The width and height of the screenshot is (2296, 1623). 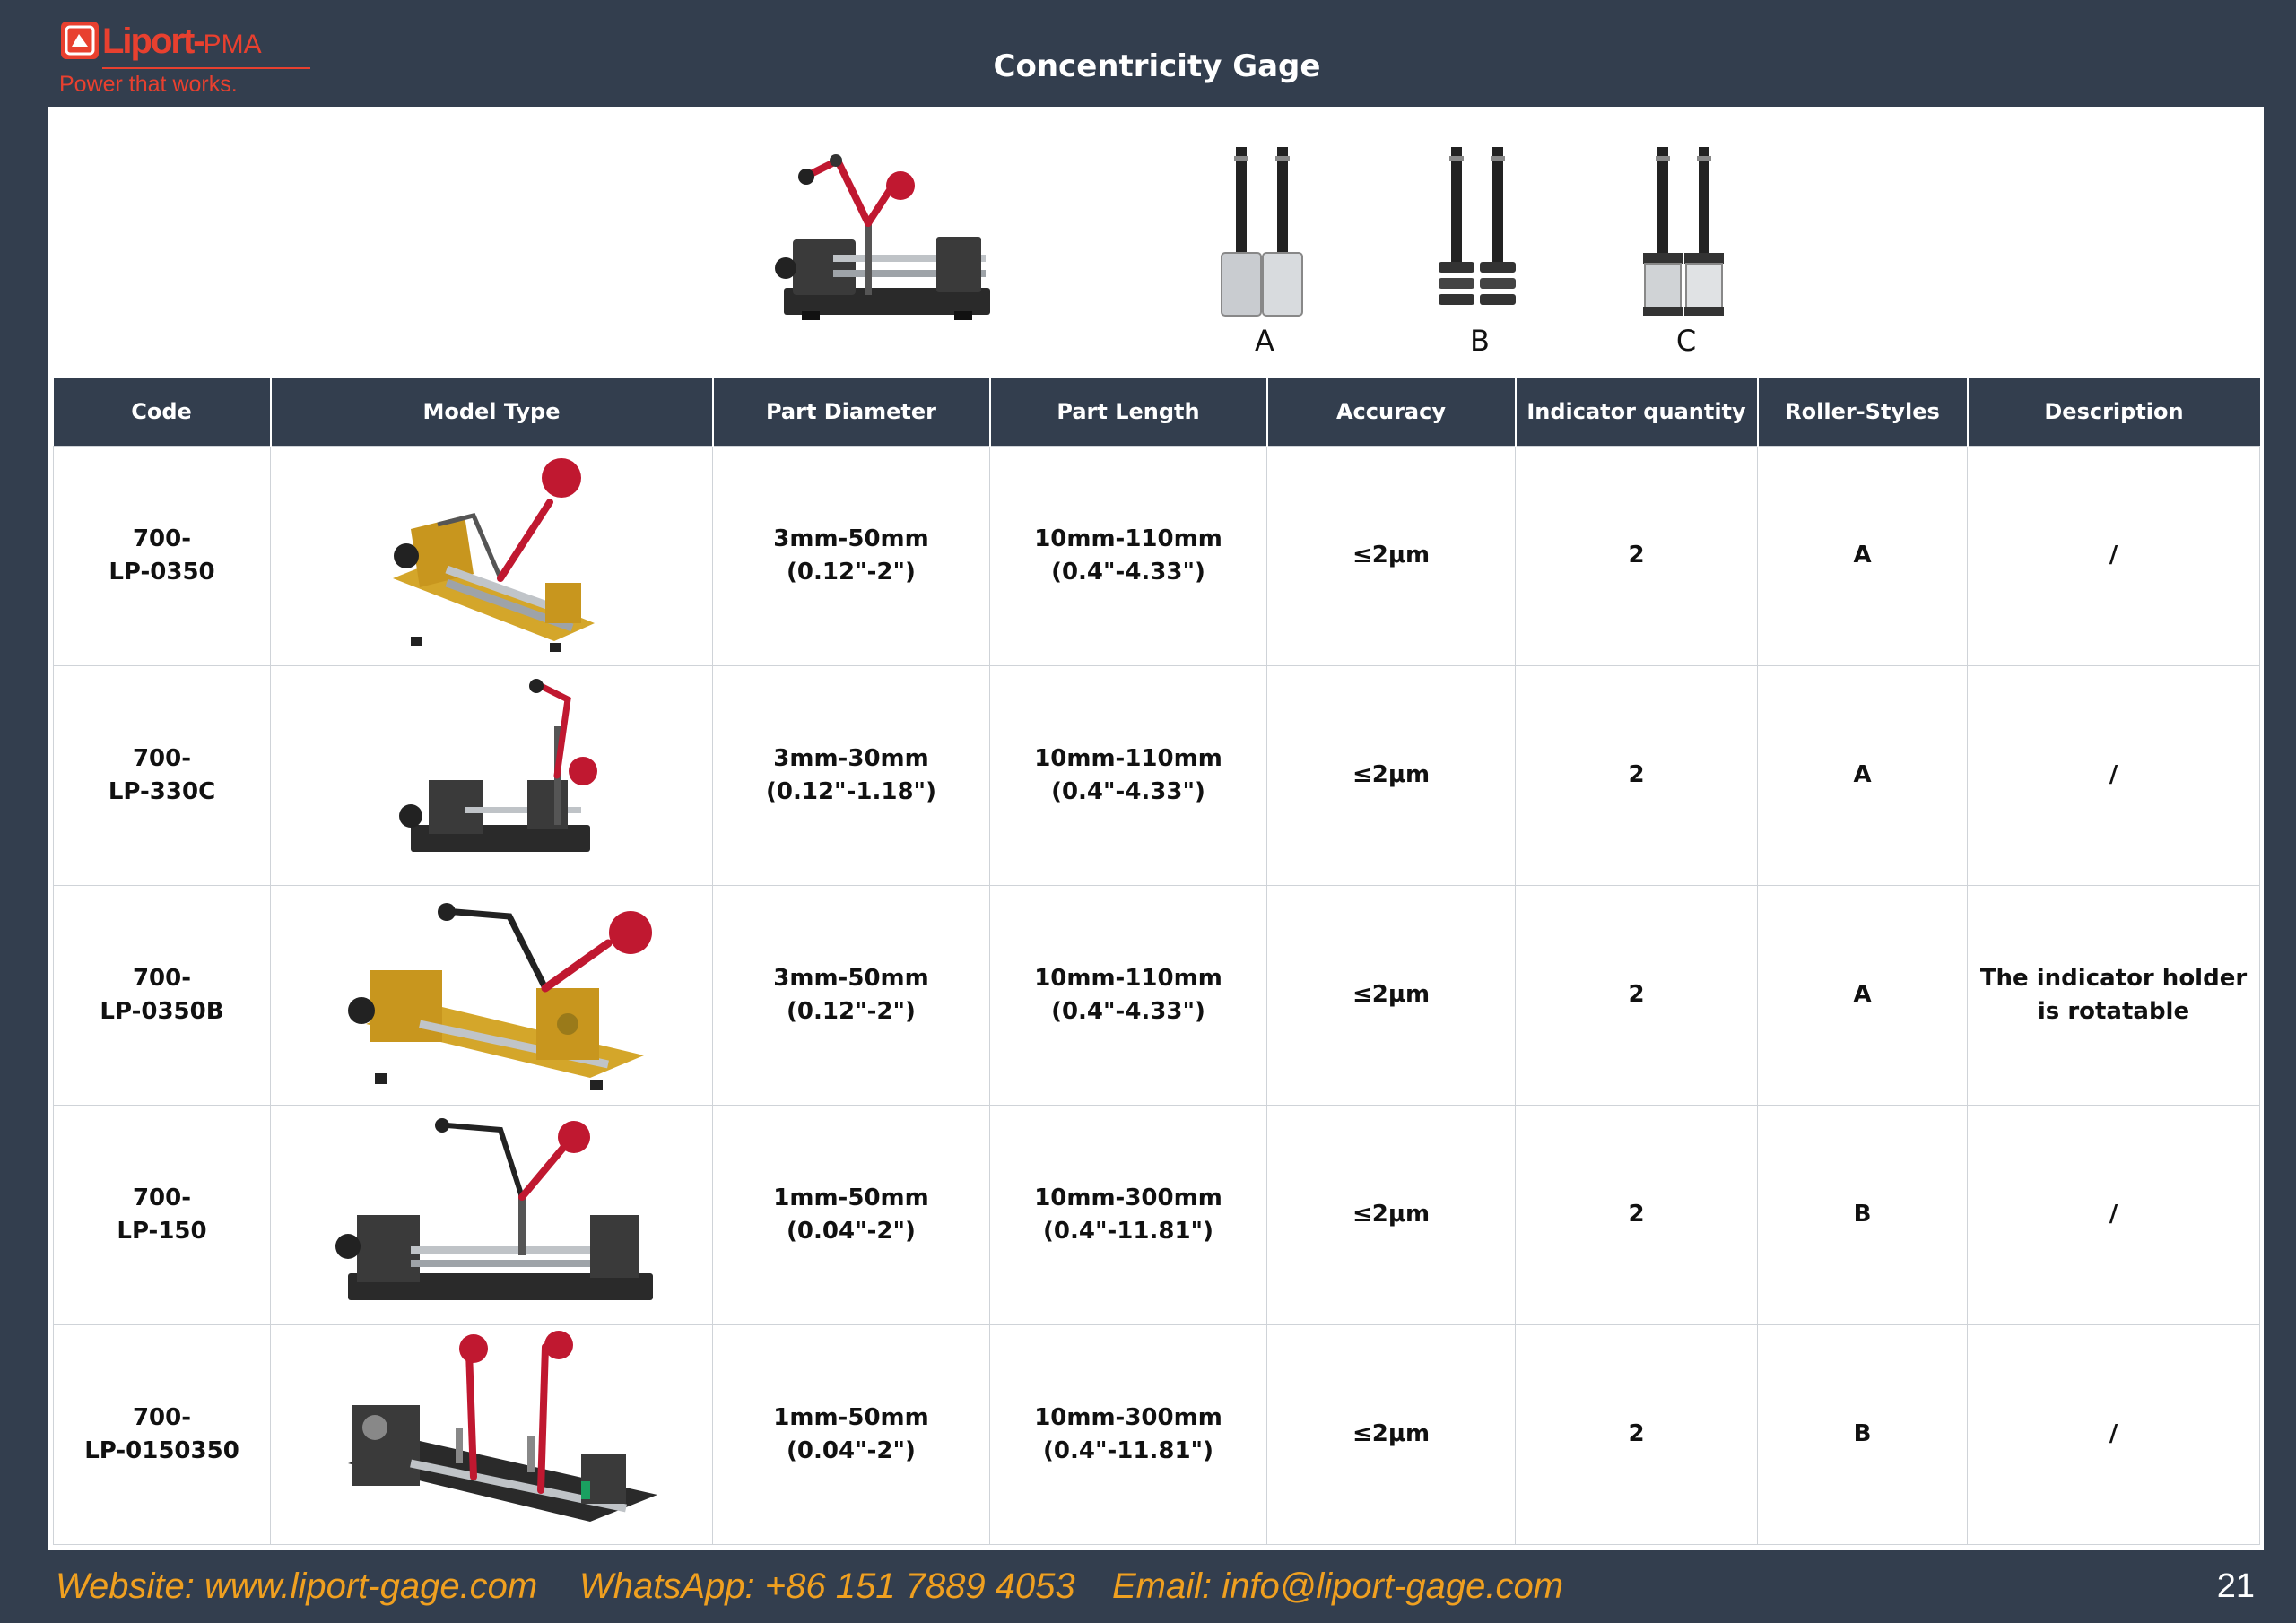 I want to click on concentricity-gage-image, so click(x=882, y=237).